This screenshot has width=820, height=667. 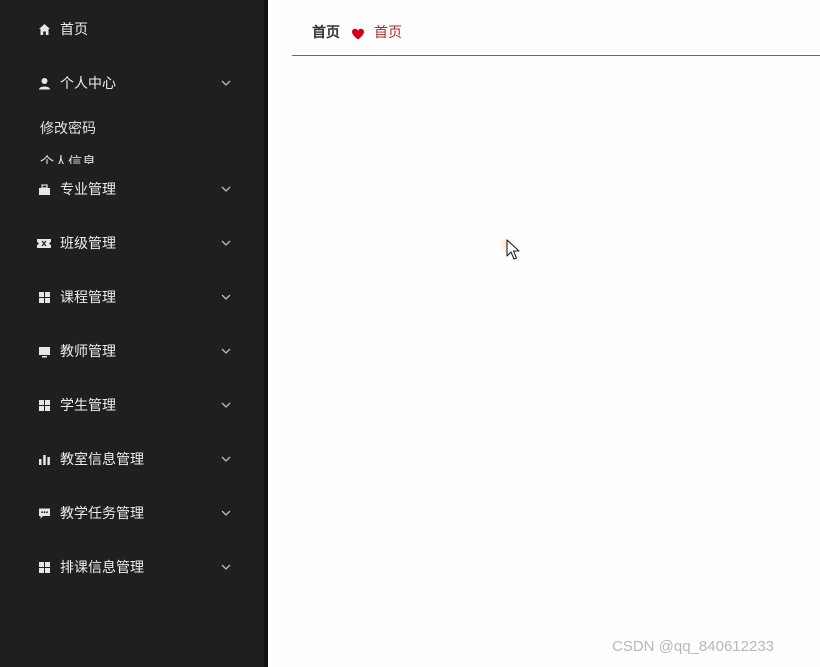 What do you see at coordinates (132, 189) in the screenshot?
I see `sidebar-item-major-management: 专业管理` at bounding box center [132, 189].